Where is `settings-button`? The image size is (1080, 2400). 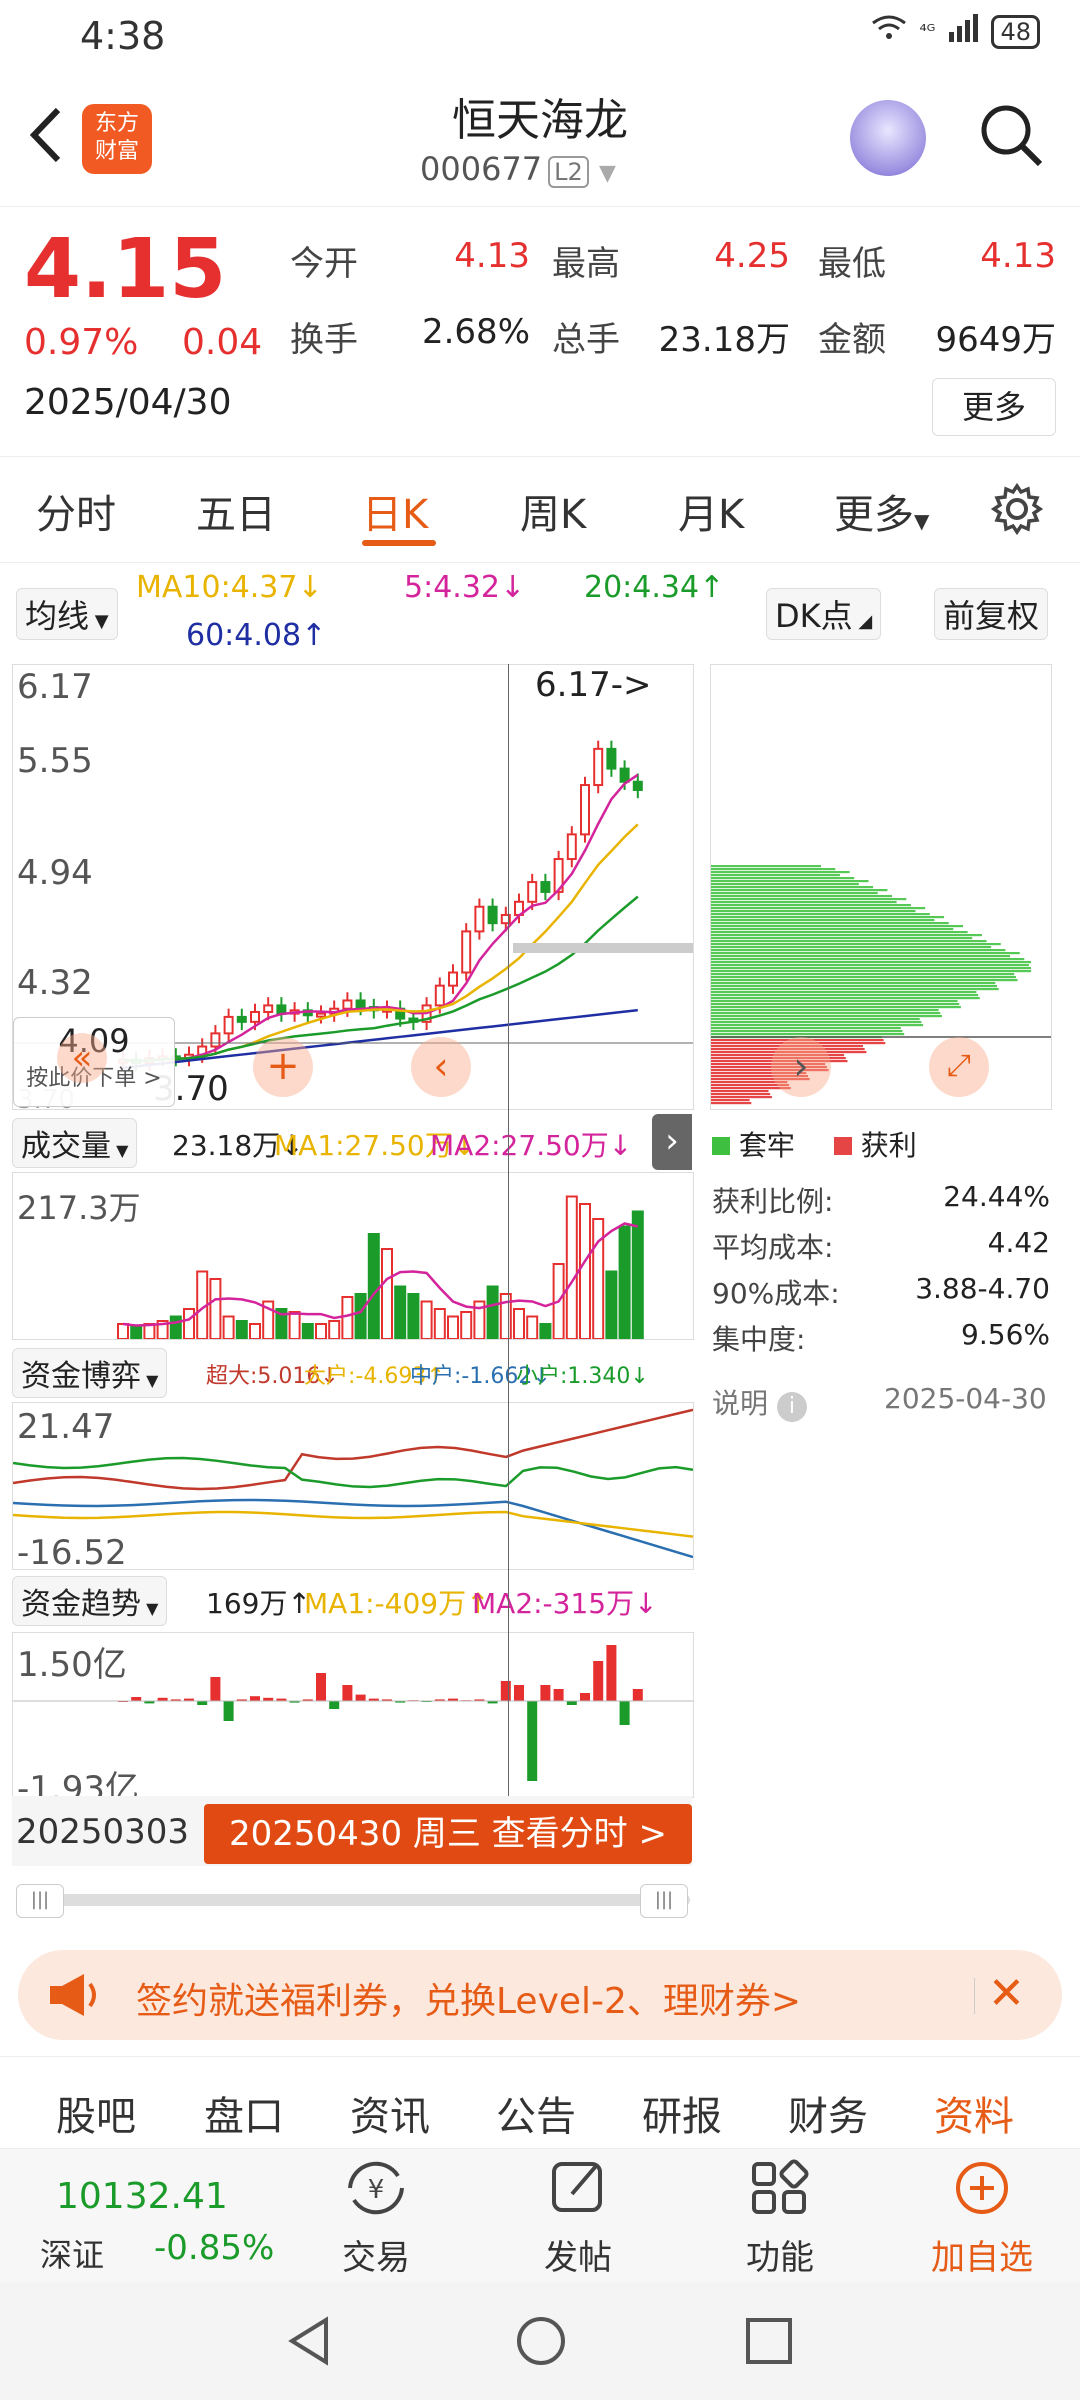
settings-button is located at coordinates (1017, 509).